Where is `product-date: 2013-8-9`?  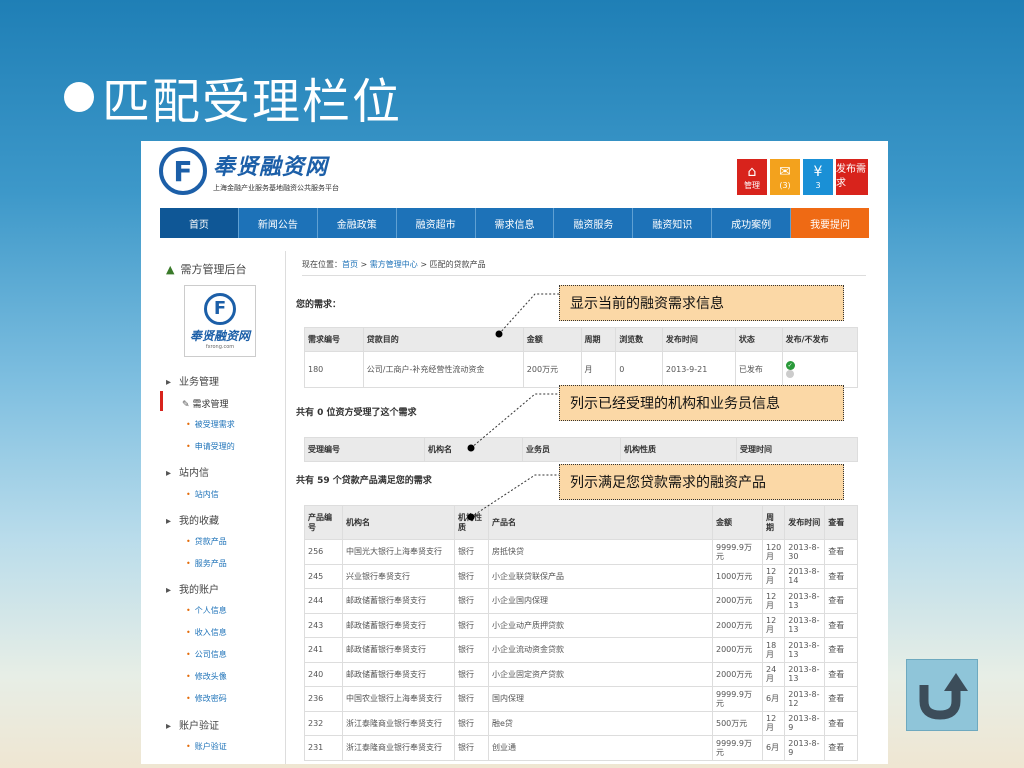 product-date: 2013-8-9 is located at coordinates (805, 748).